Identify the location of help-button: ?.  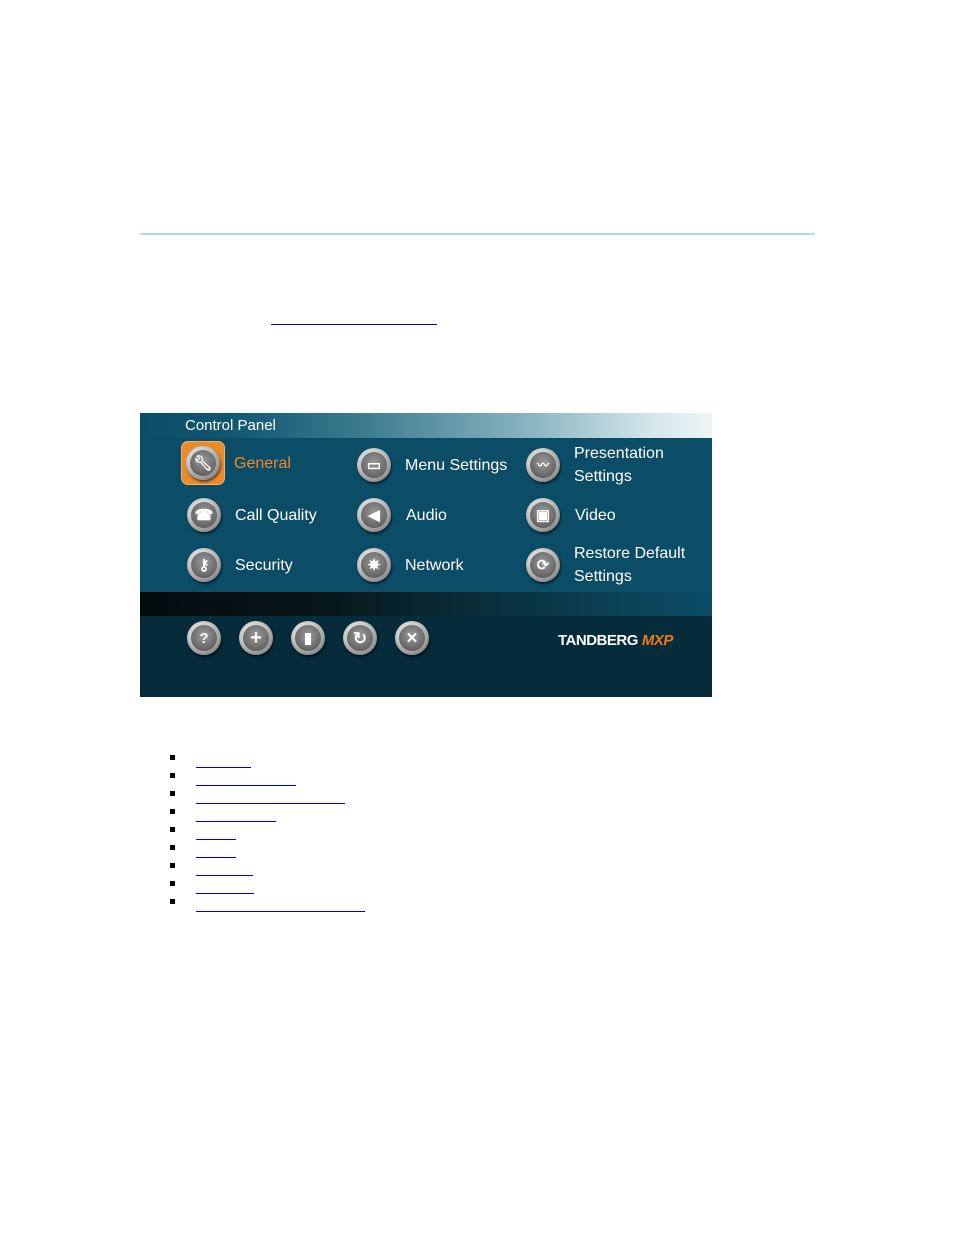
(204, 638).